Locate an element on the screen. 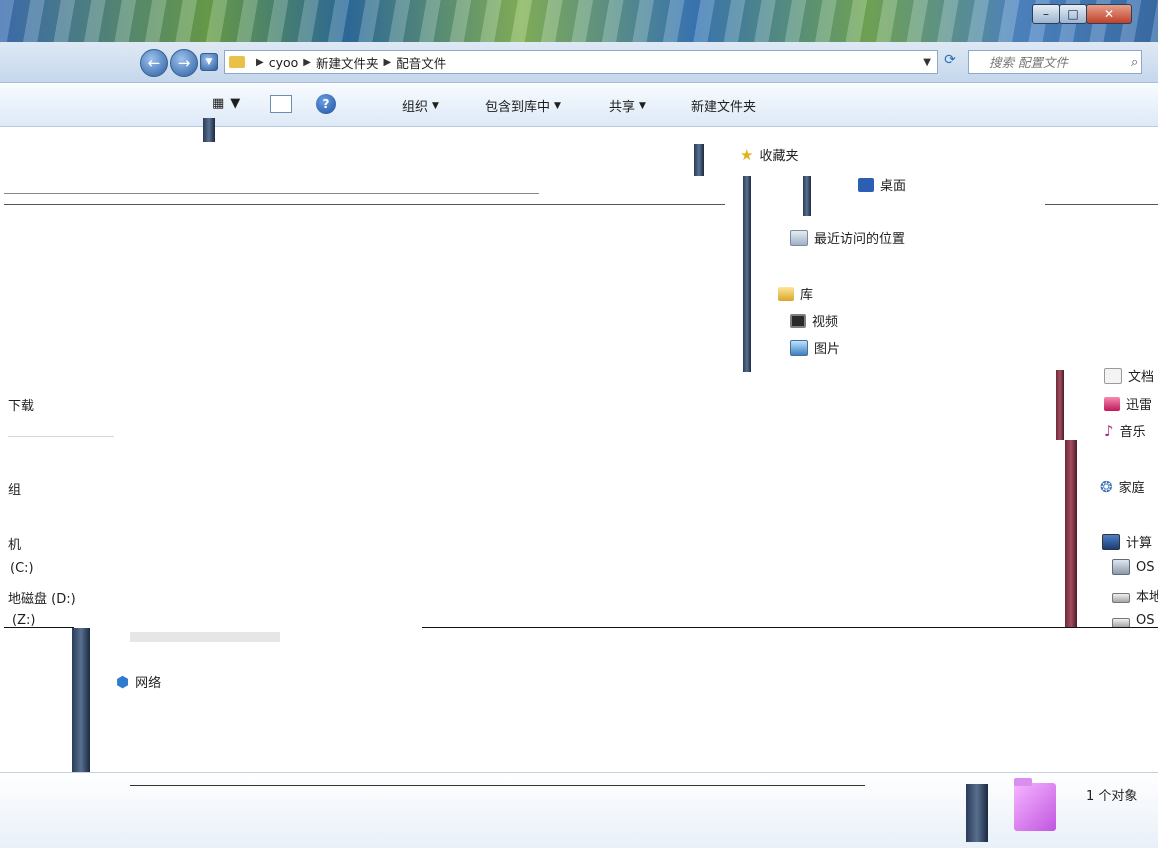  refresh-button: ⟳ is located at coordinates (950, 61).